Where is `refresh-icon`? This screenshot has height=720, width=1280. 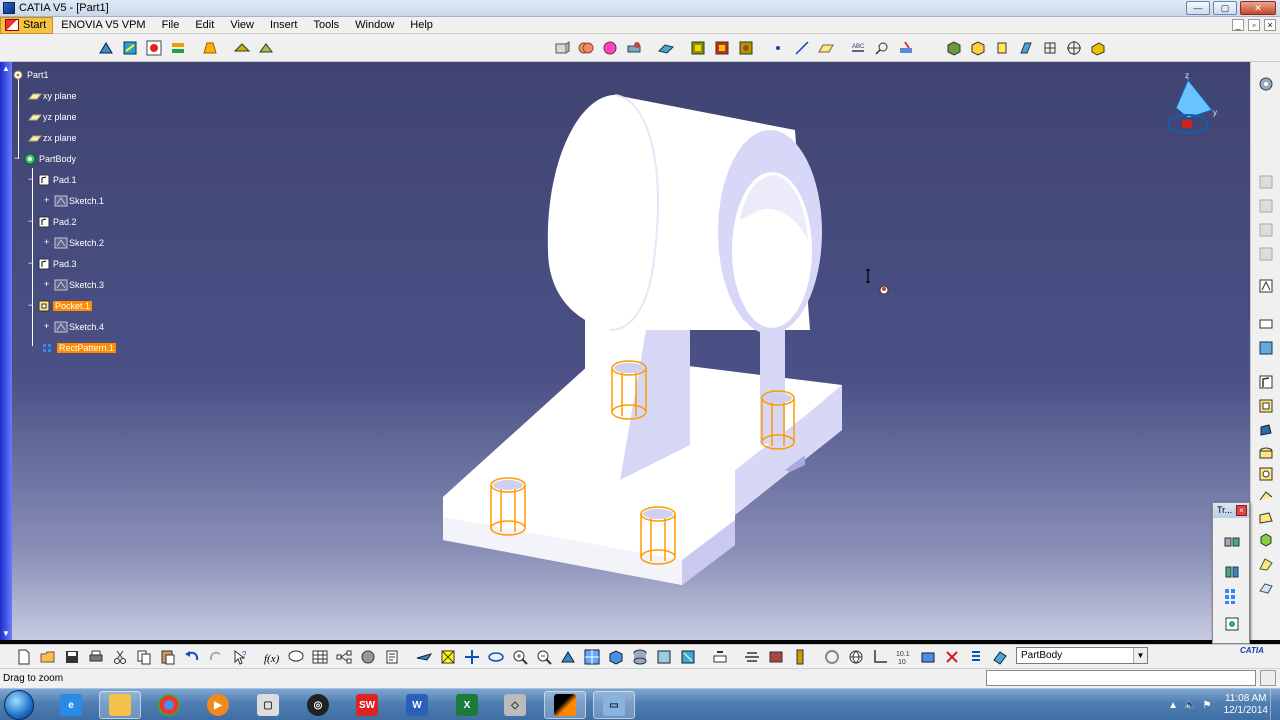 refresh-icon is located at coordinates (832, 657).